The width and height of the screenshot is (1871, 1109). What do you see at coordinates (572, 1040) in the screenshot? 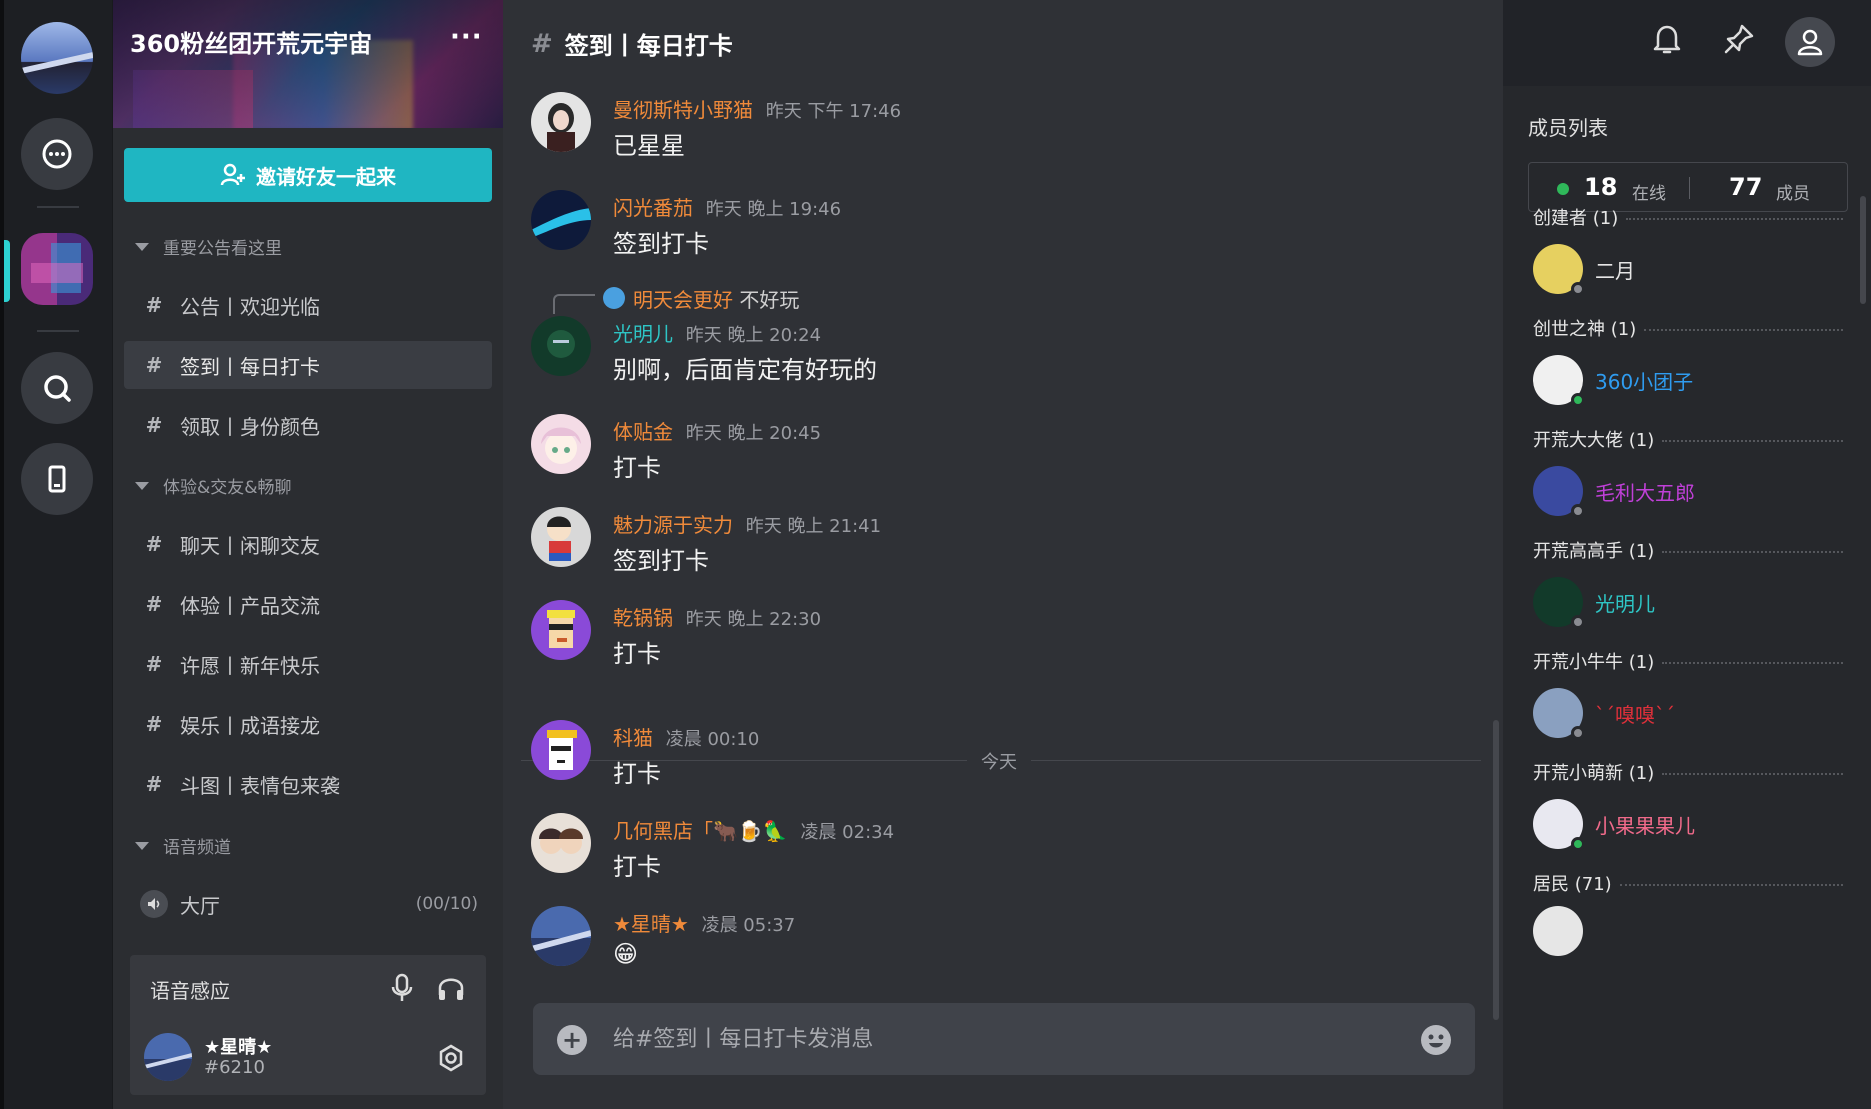
I see `add-attachment-button: +` at bounding box center [572, 1040].